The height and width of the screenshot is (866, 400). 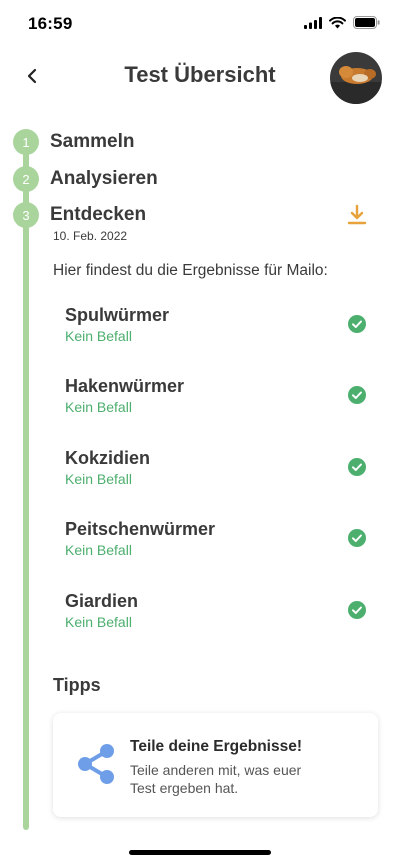 I want to click on result-item: Peitschenwürmer Kein Befall, so click(x=220, y=538).